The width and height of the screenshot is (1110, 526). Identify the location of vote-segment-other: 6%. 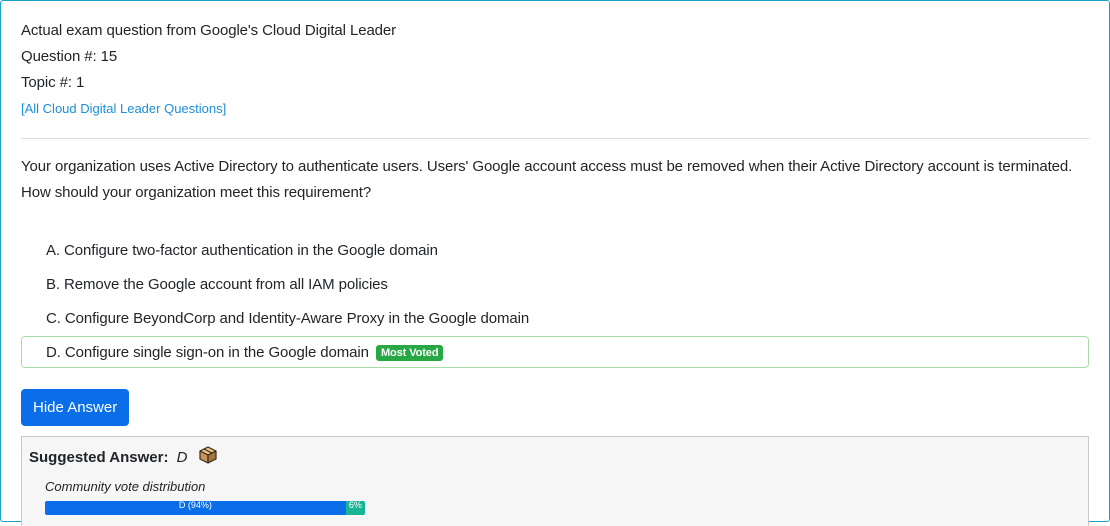
(355, 508).